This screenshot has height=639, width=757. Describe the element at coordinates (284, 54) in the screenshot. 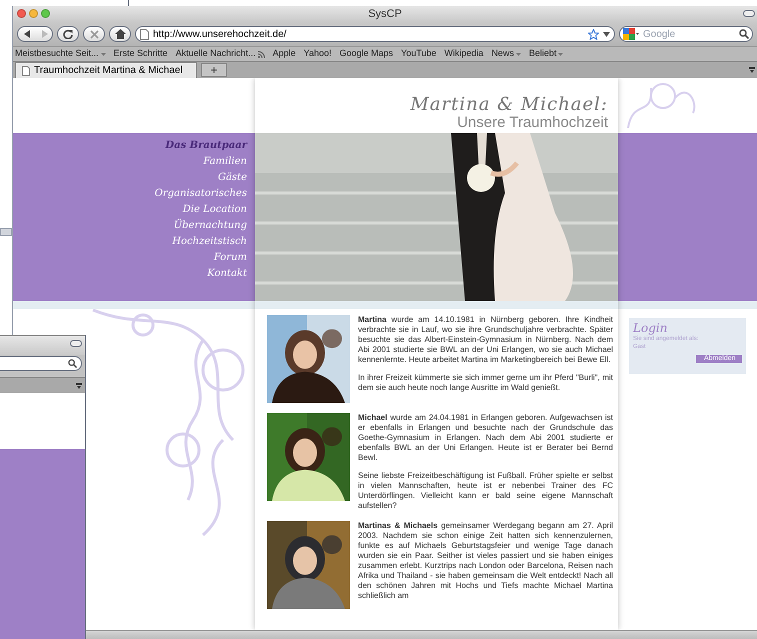

I see `bookmark-link: Apple` at that location.